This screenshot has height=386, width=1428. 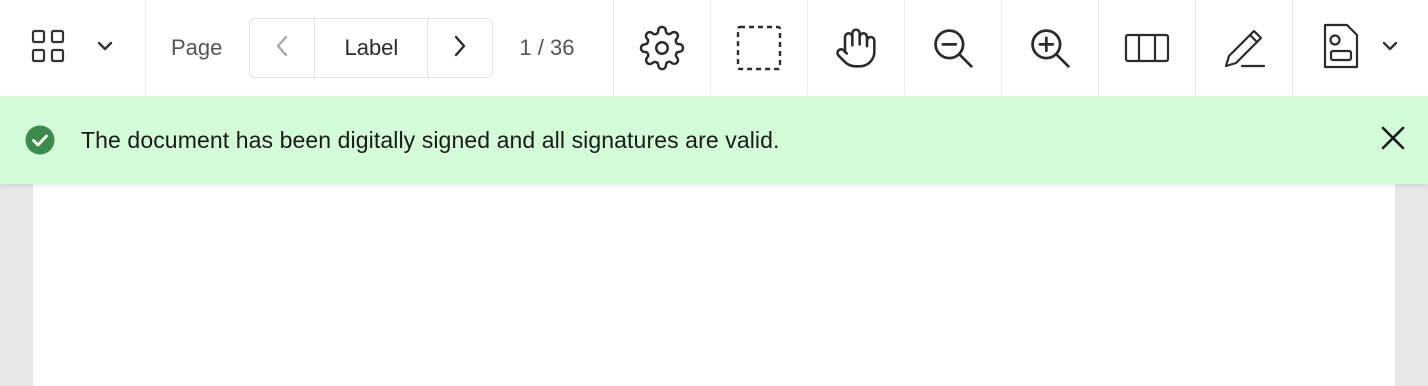 I want to click on zoom-out-button, so click(x=953, y=48).